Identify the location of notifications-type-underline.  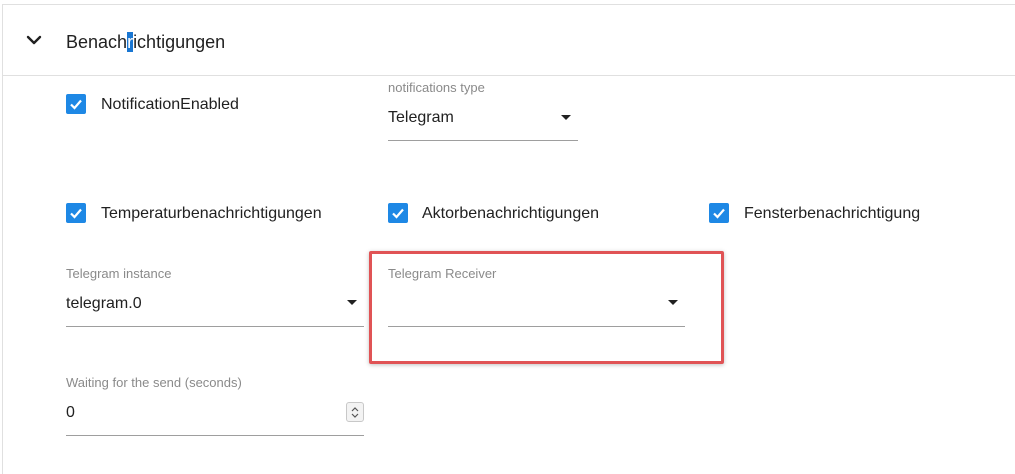
(483, 140).